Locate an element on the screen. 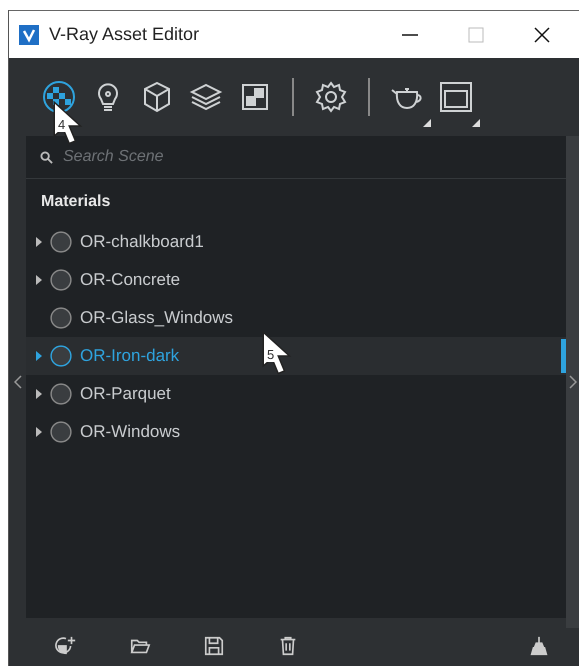  section-heading: Materials is located at coordinates (76, 202).